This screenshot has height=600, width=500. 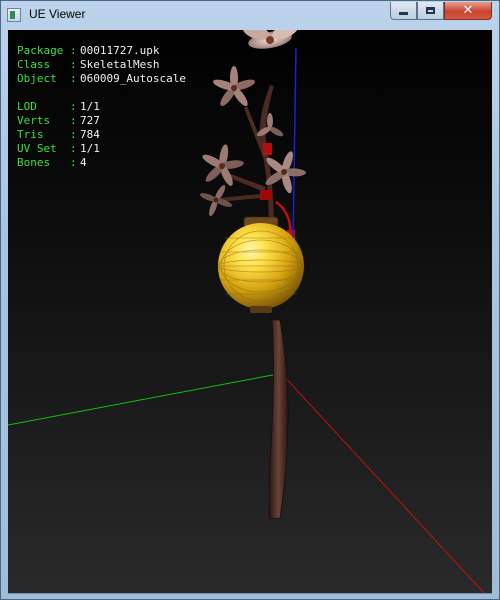 I want to click on close-button: ✕, so click(x=468, y=11).